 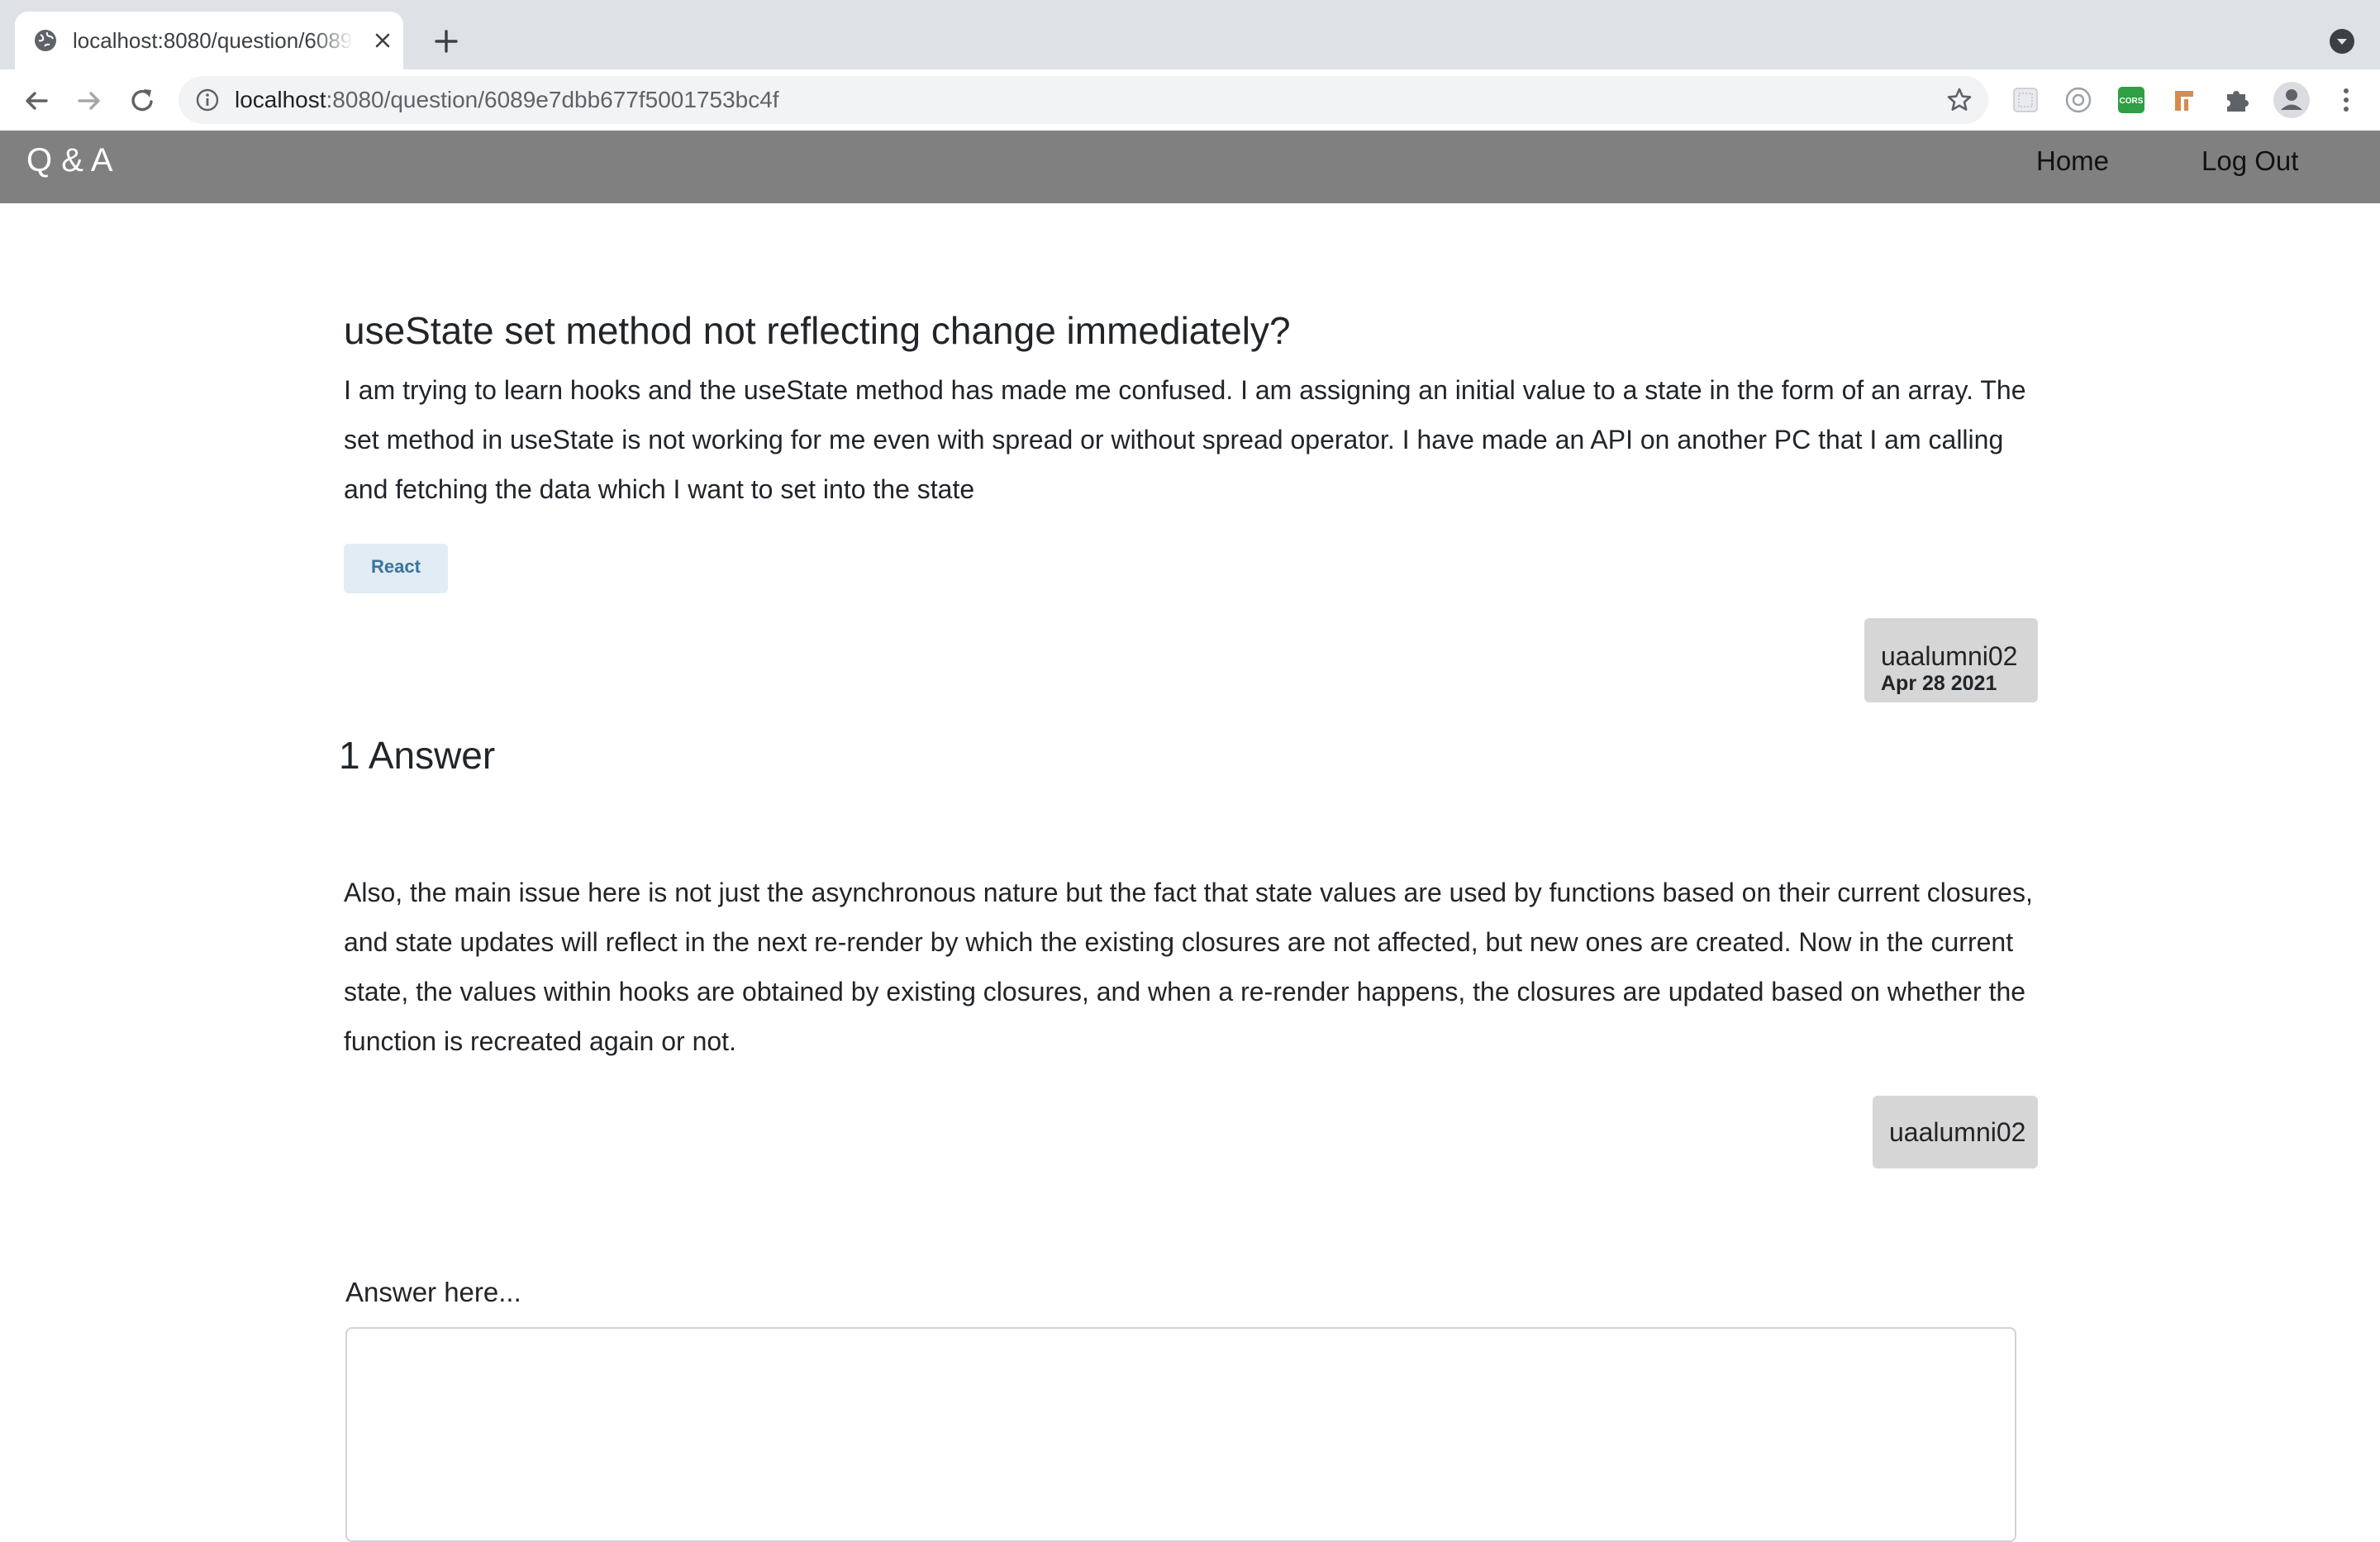 What do you see at coordinates (2250, 161) in the screenshot?
I see `nav-link-log-out: Log Out` at bounding box center [2250, 161].